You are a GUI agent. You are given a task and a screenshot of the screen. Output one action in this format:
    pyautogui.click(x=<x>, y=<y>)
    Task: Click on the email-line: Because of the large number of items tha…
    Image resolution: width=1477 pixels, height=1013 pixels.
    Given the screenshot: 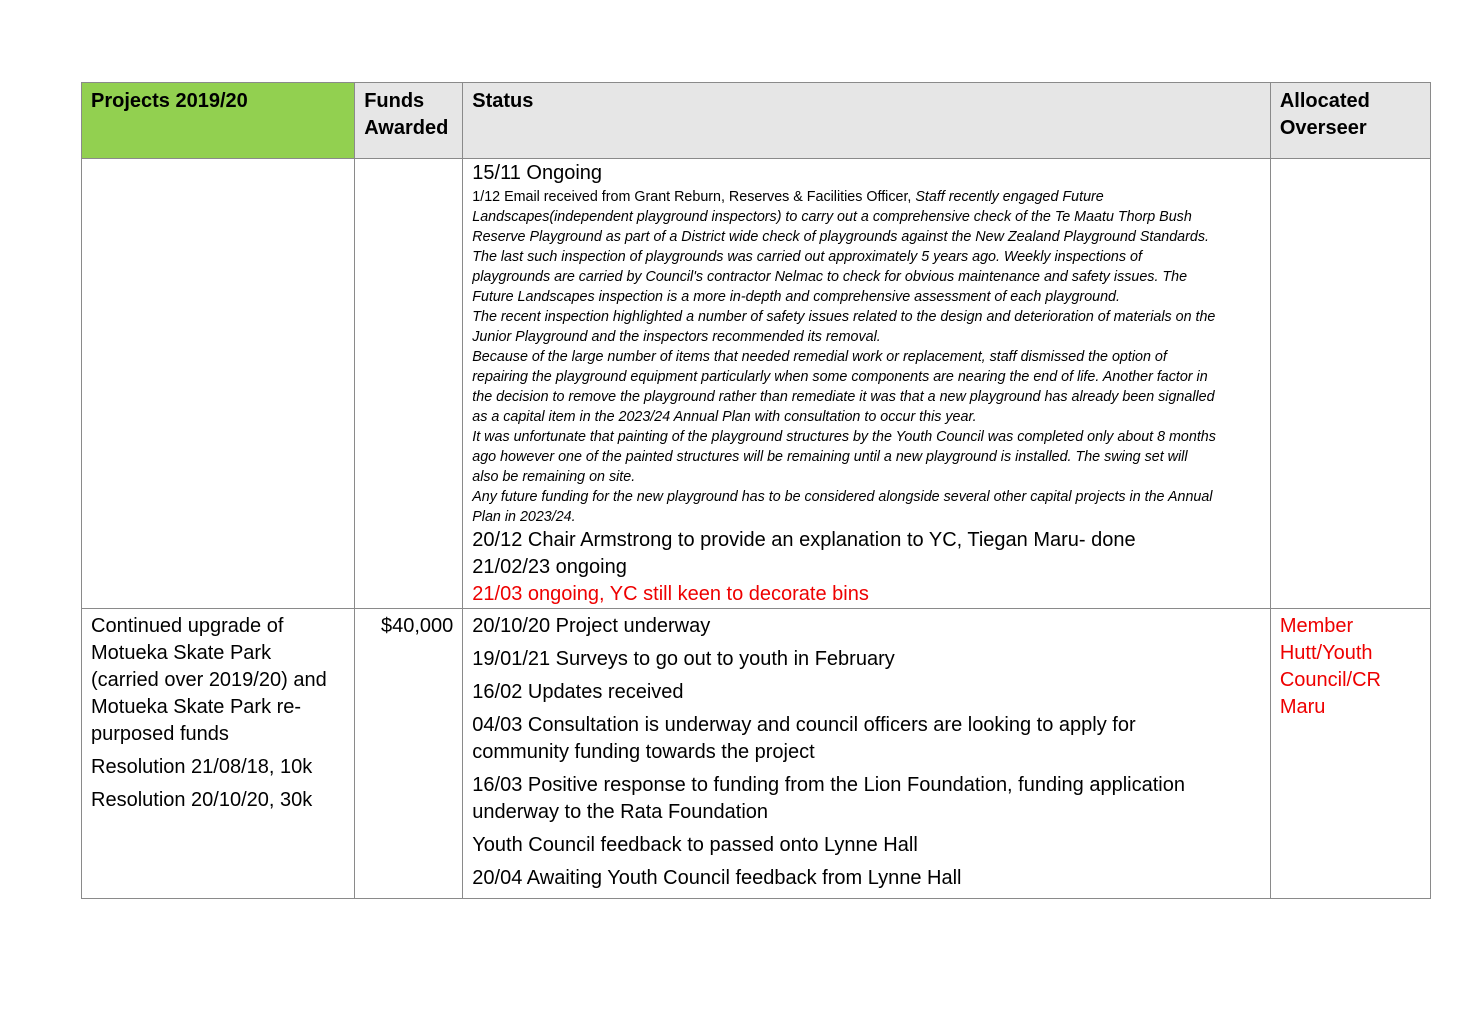 What is the action you would take?
    pyautogui.click(x=819, y=357)
    